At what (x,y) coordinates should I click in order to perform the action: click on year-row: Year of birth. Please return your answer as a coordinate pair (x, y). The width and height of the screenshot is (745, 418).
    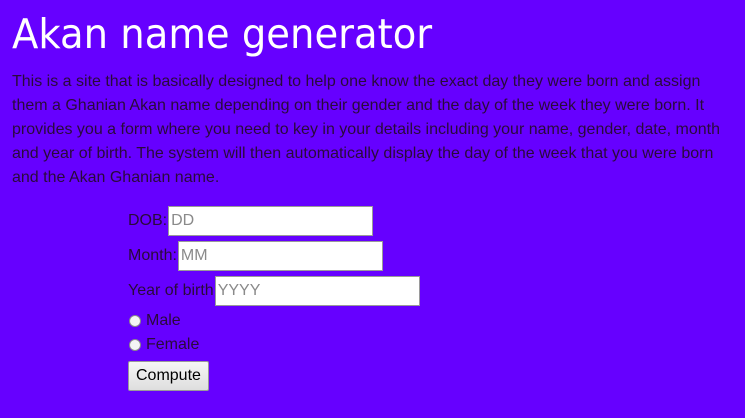
    Looking at the image, I should click on (274, 291).